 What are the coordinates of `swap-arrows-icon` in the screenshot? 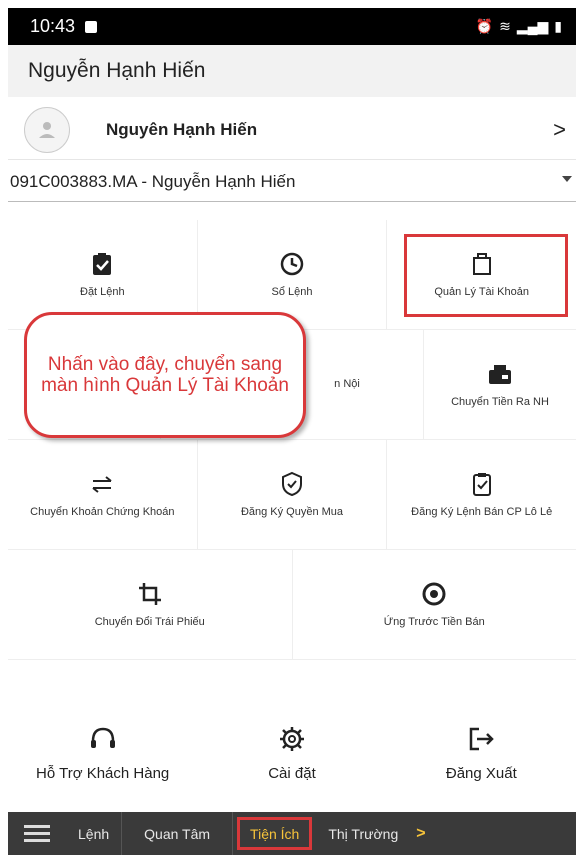 It's located at (102, 484).